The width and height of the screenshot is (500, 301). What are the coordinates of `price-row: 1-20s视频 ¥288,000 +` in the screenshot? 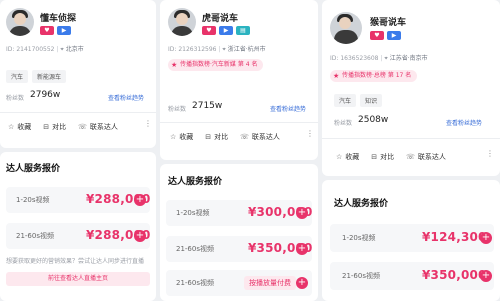 It's located at (78, 200).